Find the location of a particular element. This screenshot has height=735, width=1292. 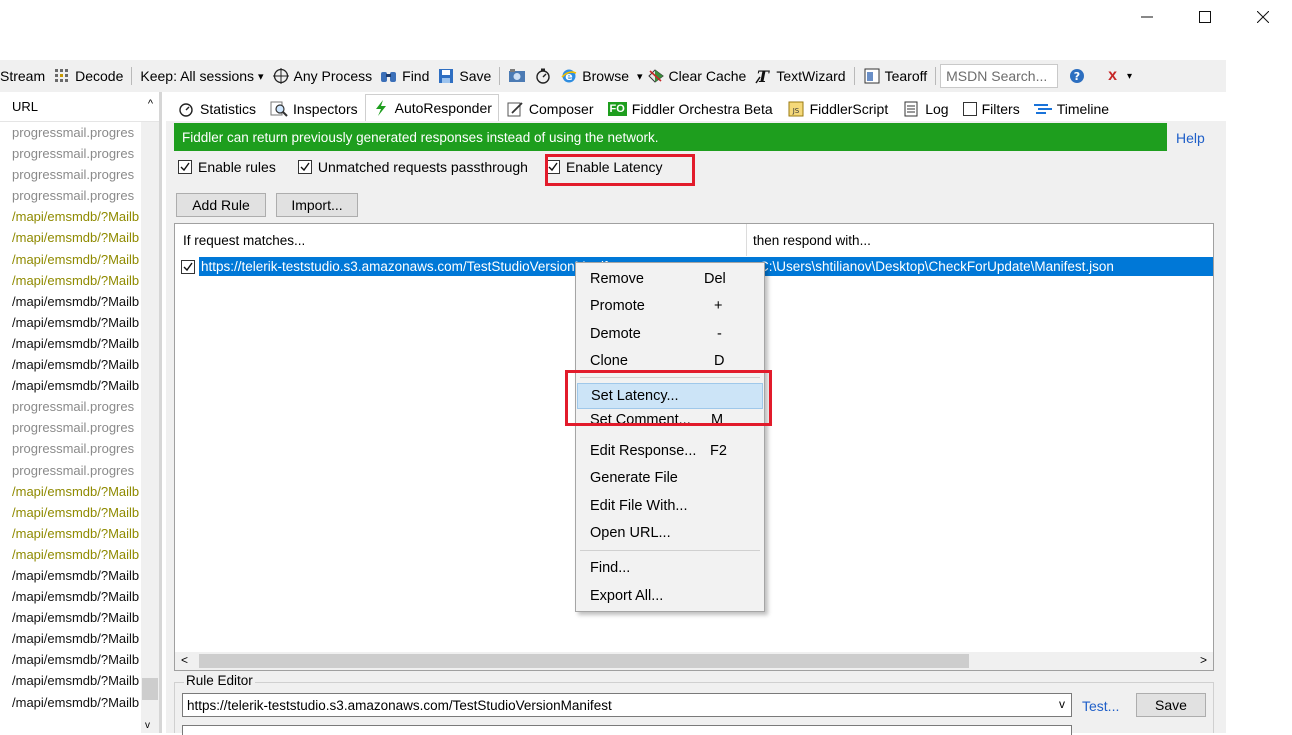

tab-fiddler-orchestra: FO Fiddler Orchestra Beta is located at coordinates (690, 108).